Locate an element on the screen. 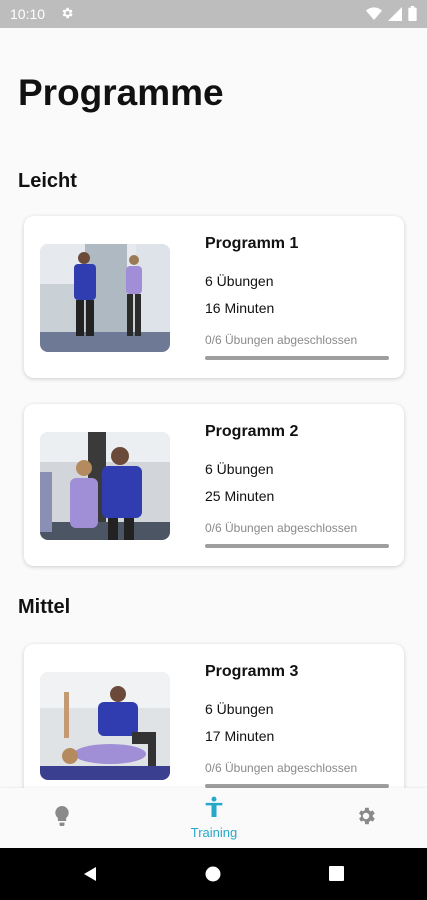 This screenshot has height=900, width=427. nav-tips is located at coordinates (62, 818).